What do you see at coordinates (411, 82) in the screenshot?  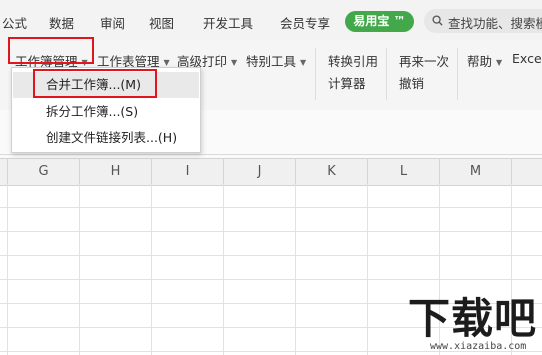 I see `undo-button: 撤销` at bounding box center [411, 82].